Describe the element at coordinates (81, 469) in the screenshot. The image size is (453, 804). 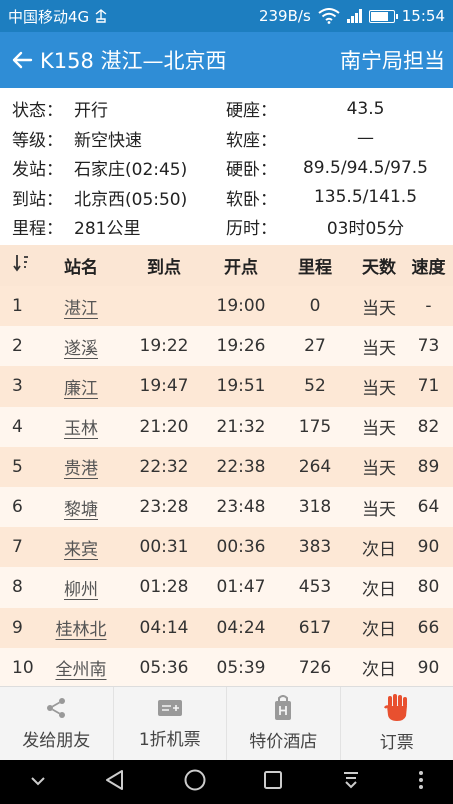
I see `station-name: 贵港` at that location.